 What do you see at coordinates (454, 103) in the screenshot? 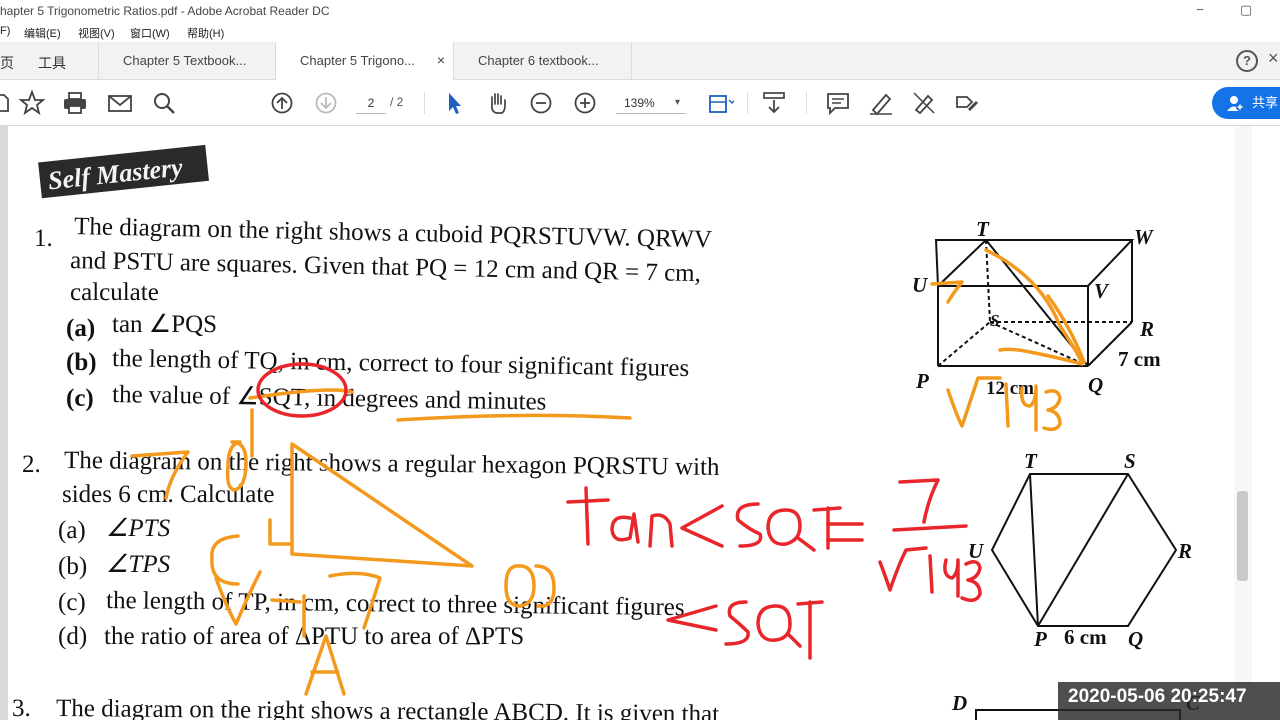
I see `select-cursor-icon` at bounding box center [454, 103].